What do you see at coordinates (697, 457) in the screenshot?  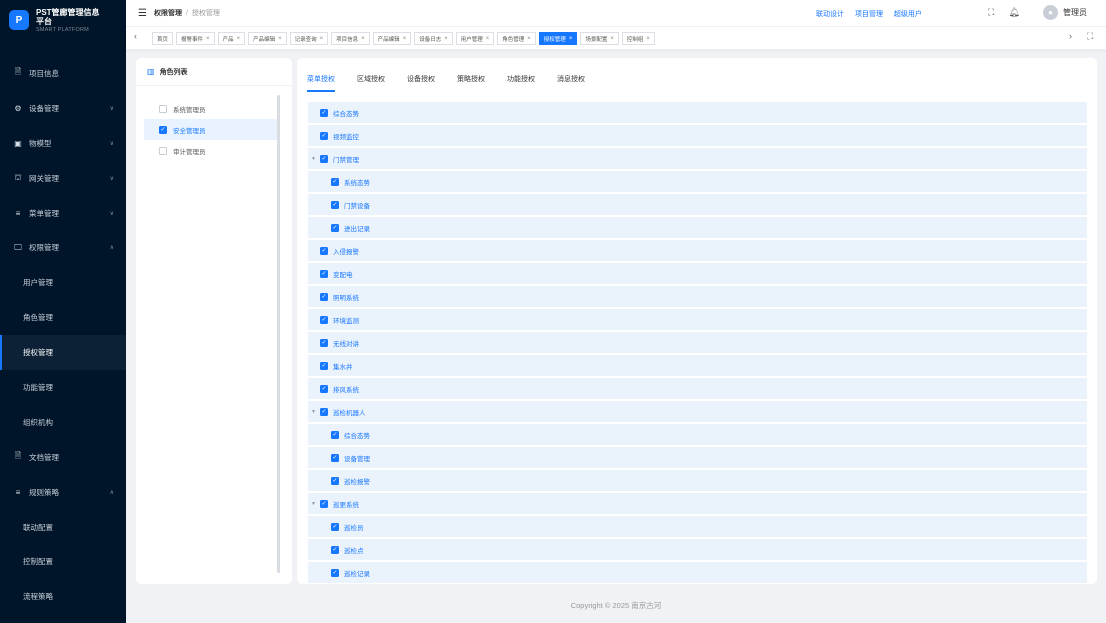 I see `tree-node: ✓ 设备管理` at bounding box center [697, 457].